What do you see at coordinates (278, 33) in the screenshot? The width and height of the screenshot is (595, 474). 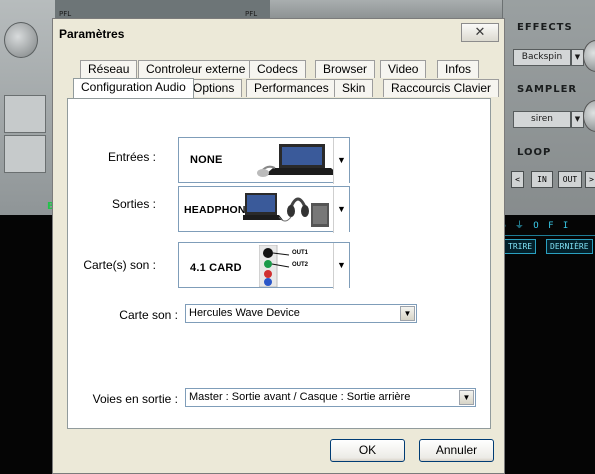 I see `dialog-titlebar: Paramètres ✕` at bounding box center [278, 33].